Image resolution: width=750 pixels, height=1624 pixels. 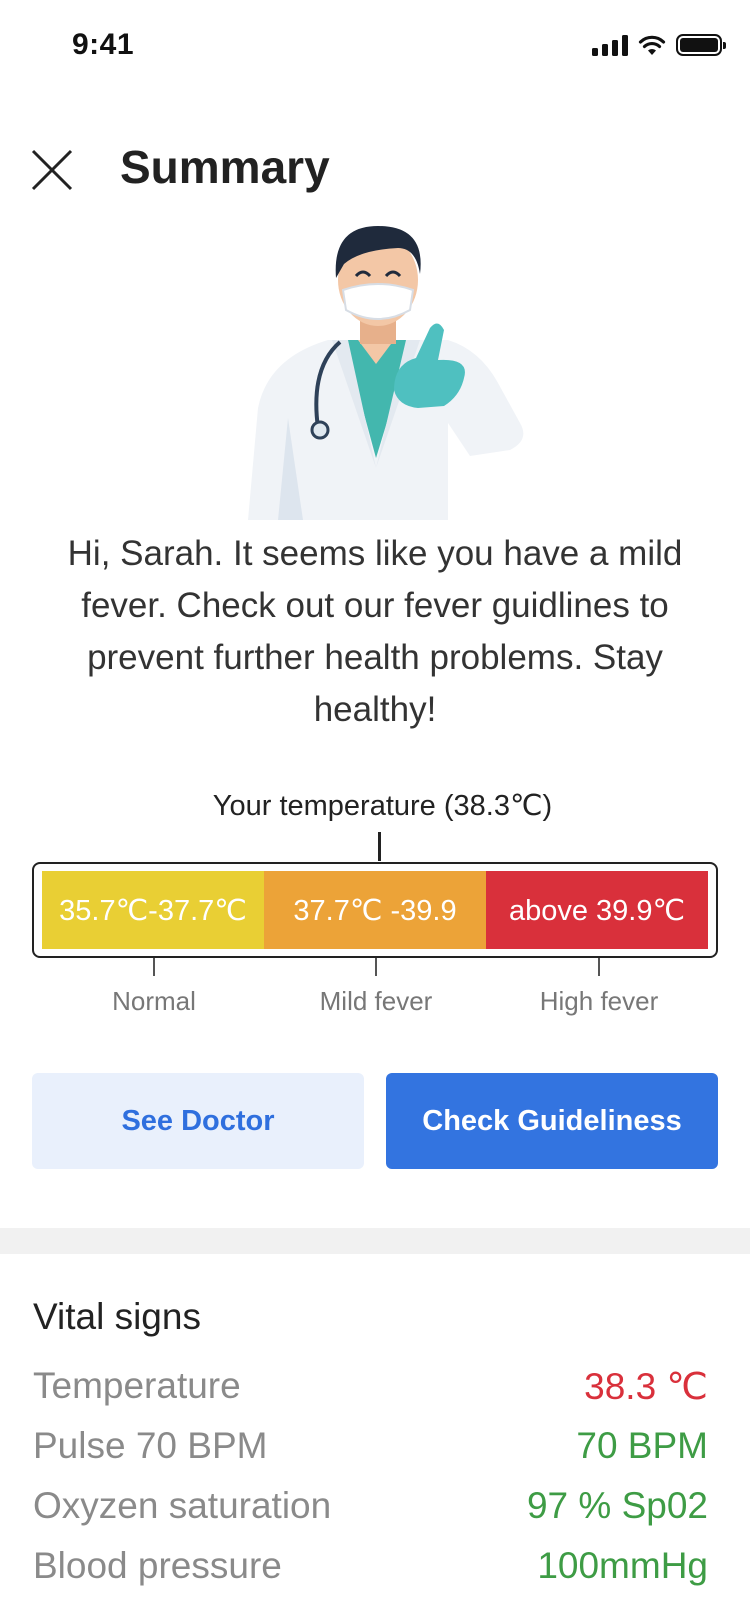 I want to click on page-title: Summary, so click(x=225, y=167).